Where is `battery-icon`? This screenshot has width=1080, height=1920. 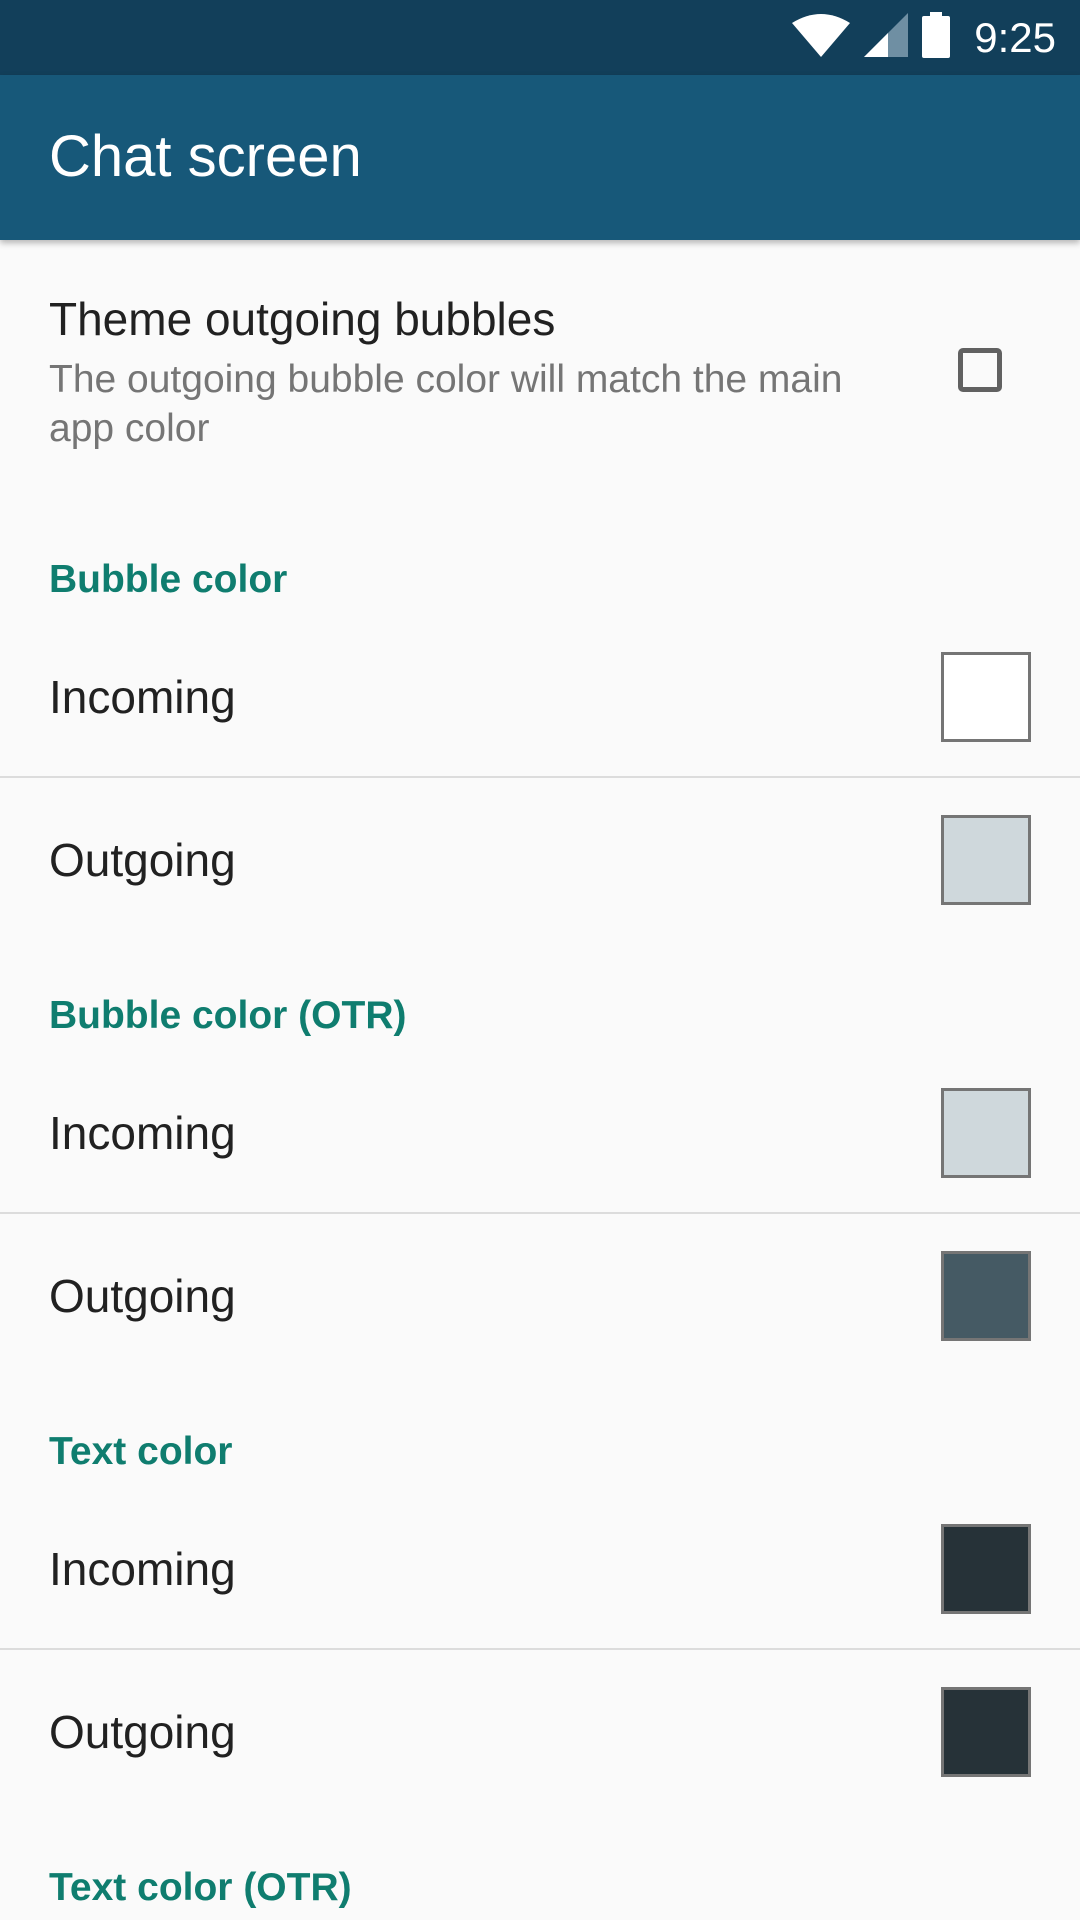 battery-icon is located at coordinates (936, 37).